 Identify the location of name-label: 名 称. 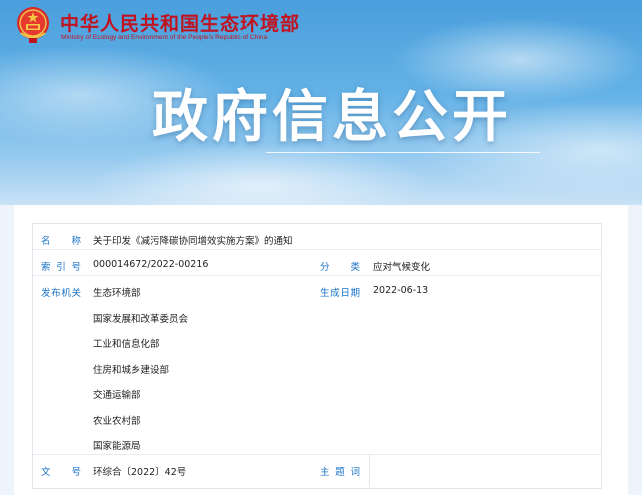
(61, 241).